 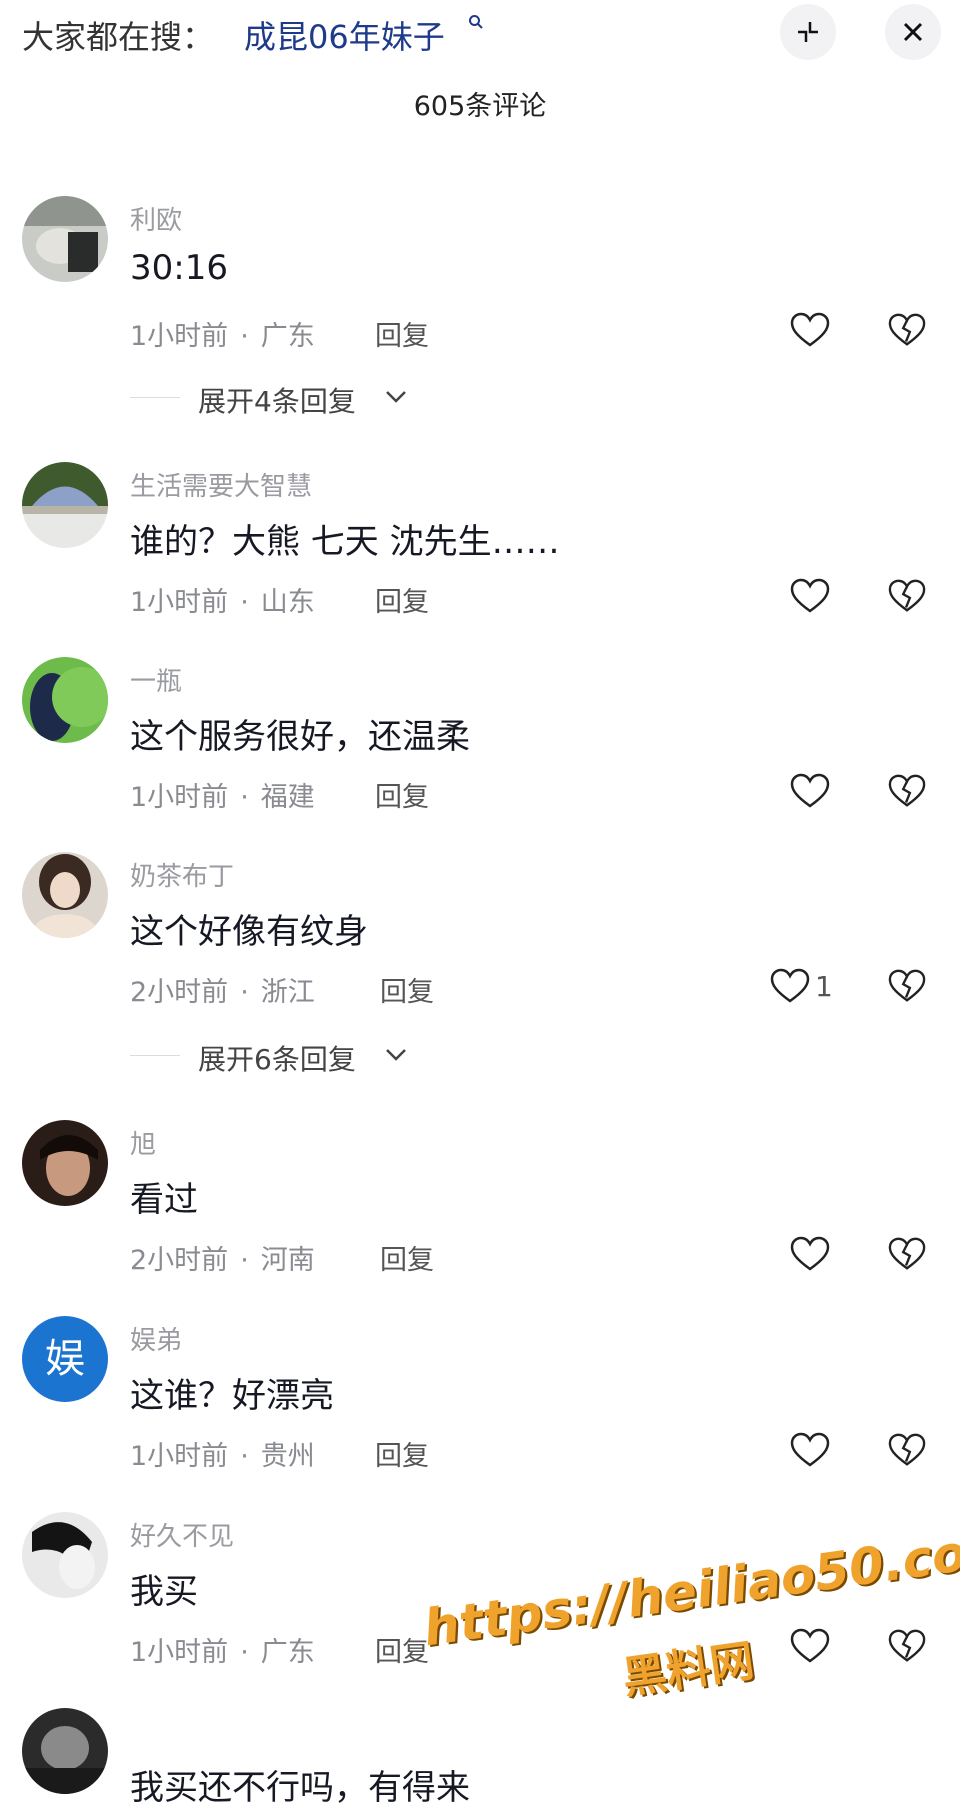 What do you see at coordinates (344, 35) in the screenshot?
I see `search-suggestion-term: 成昆06年妹子` at bounding box center [344, 35].